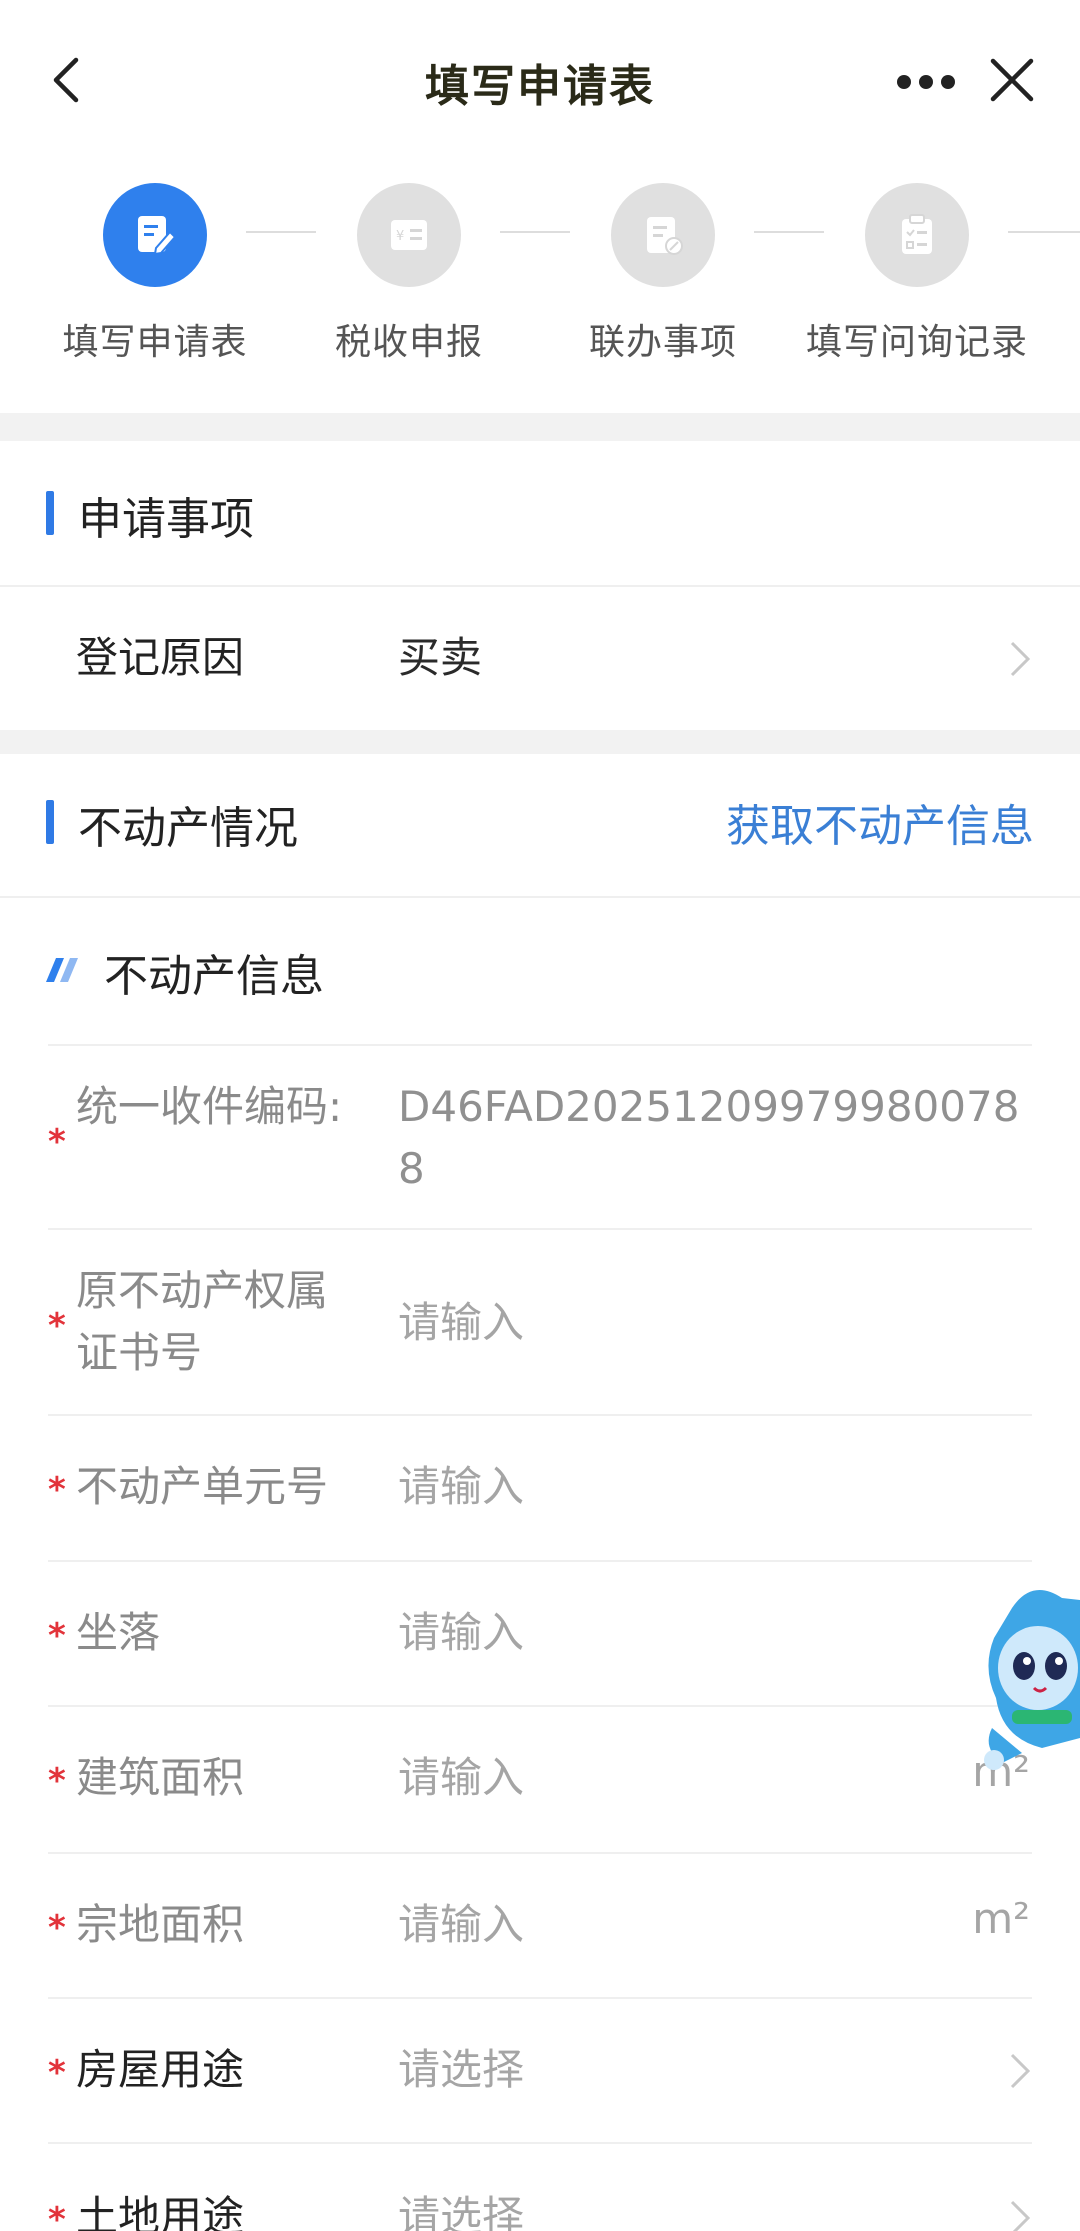 The height and width of the screenshot is (2231, 1080). I want to click on close-icon, so click(1012, 80).